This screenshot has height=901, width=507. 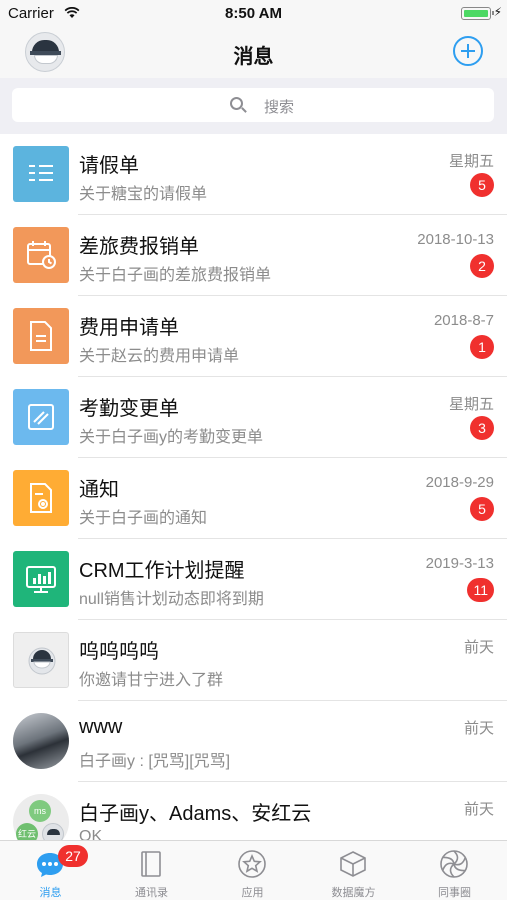 What do you see at coordinates (151, 680) in the screenshot?
I see `item-subtitle: 你邀请甘宁进入了群` at bounding box center [151, 680].